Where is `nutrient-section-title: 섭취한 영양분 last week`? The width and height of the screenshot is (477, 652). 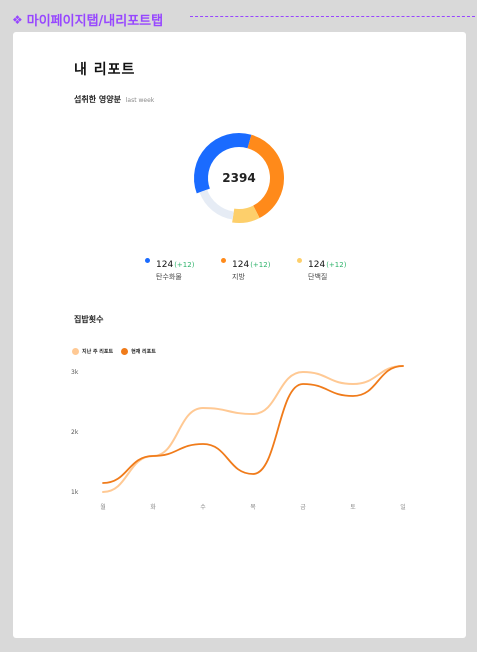 nutrient-section-title: 섭취한 영양분 last week is located at coordinates (114, 99).